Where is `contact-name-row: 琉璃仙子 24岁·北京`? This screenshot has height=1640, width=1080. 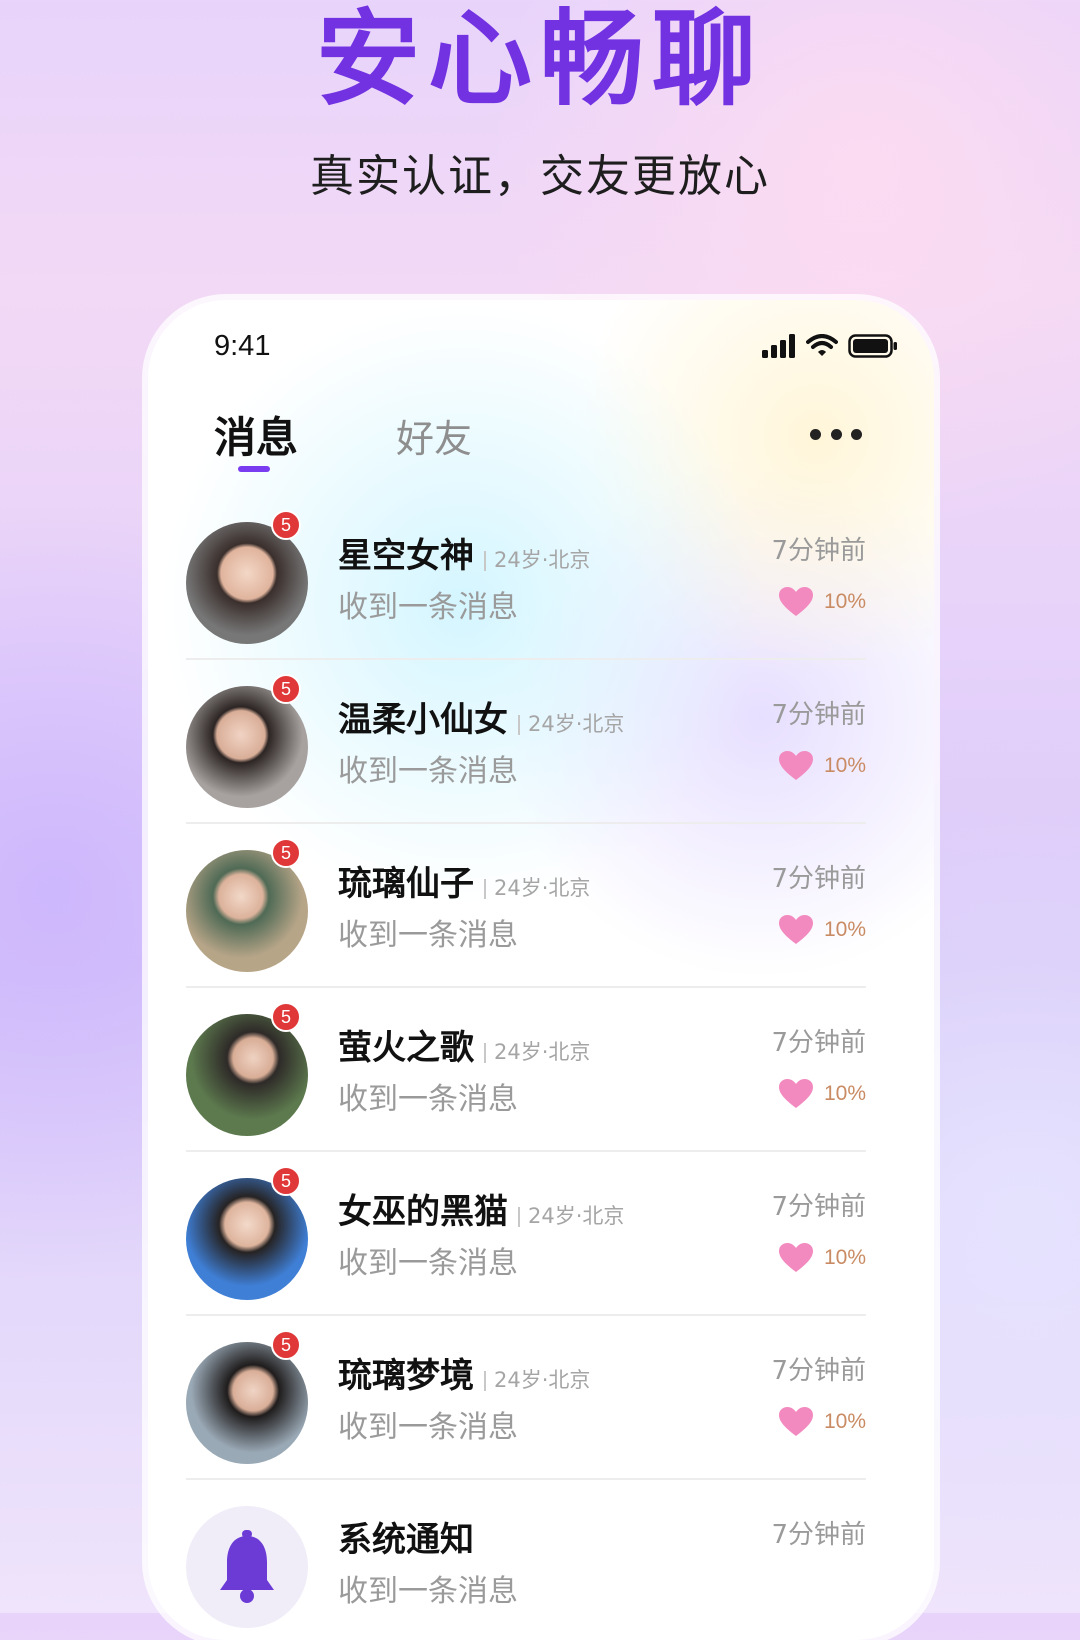
contact-name-row: 琉璃仙子 24岁·北京 is located at coordinates (464, 880).